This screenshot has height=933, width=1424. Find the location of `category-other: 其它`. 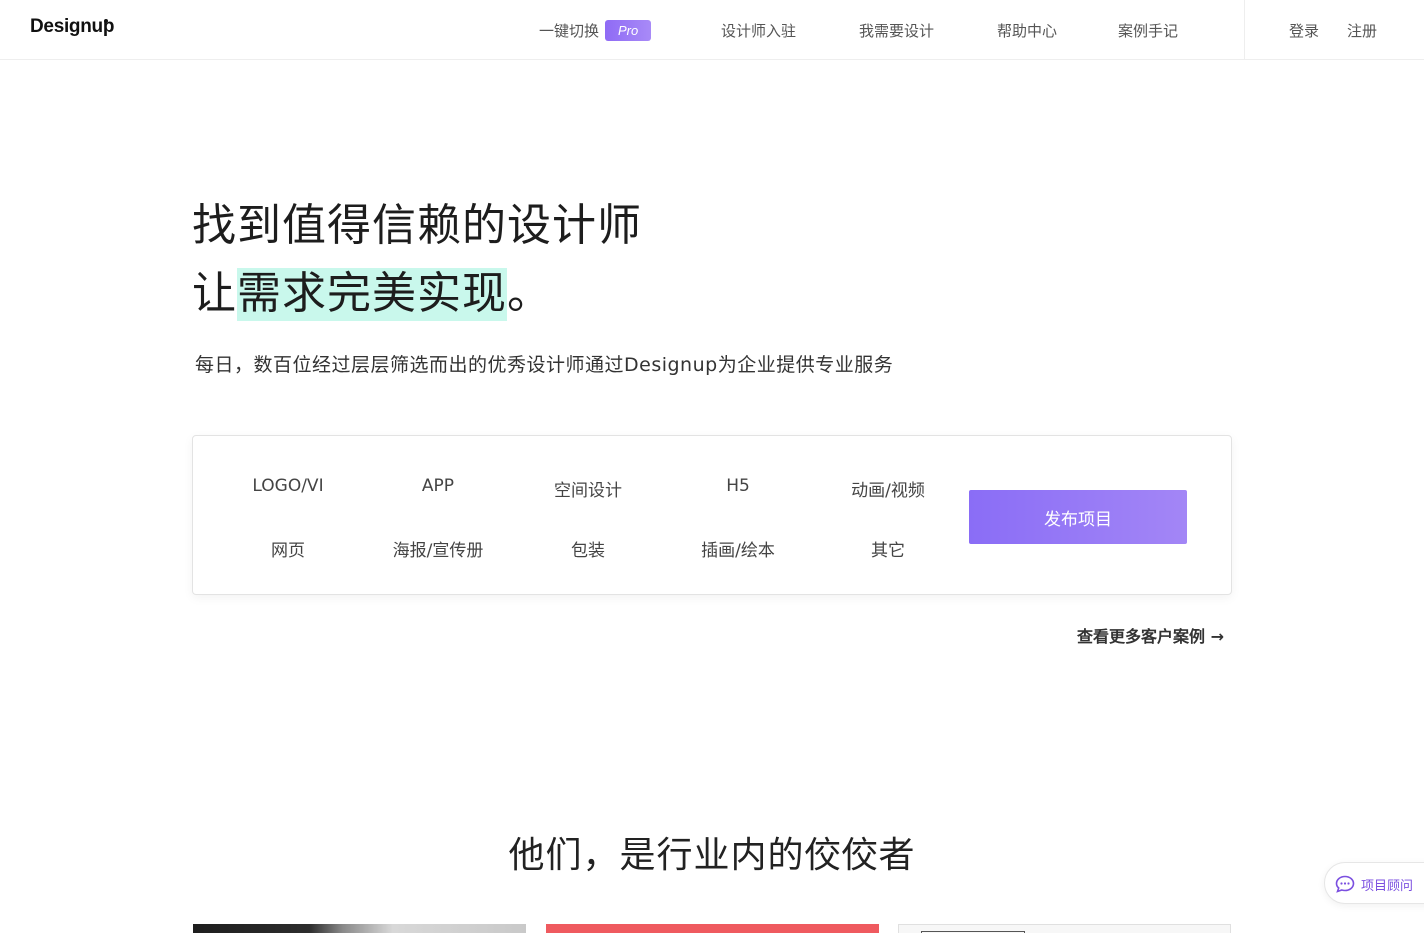

category-other: 其它 is located at coordinates (888, 548).